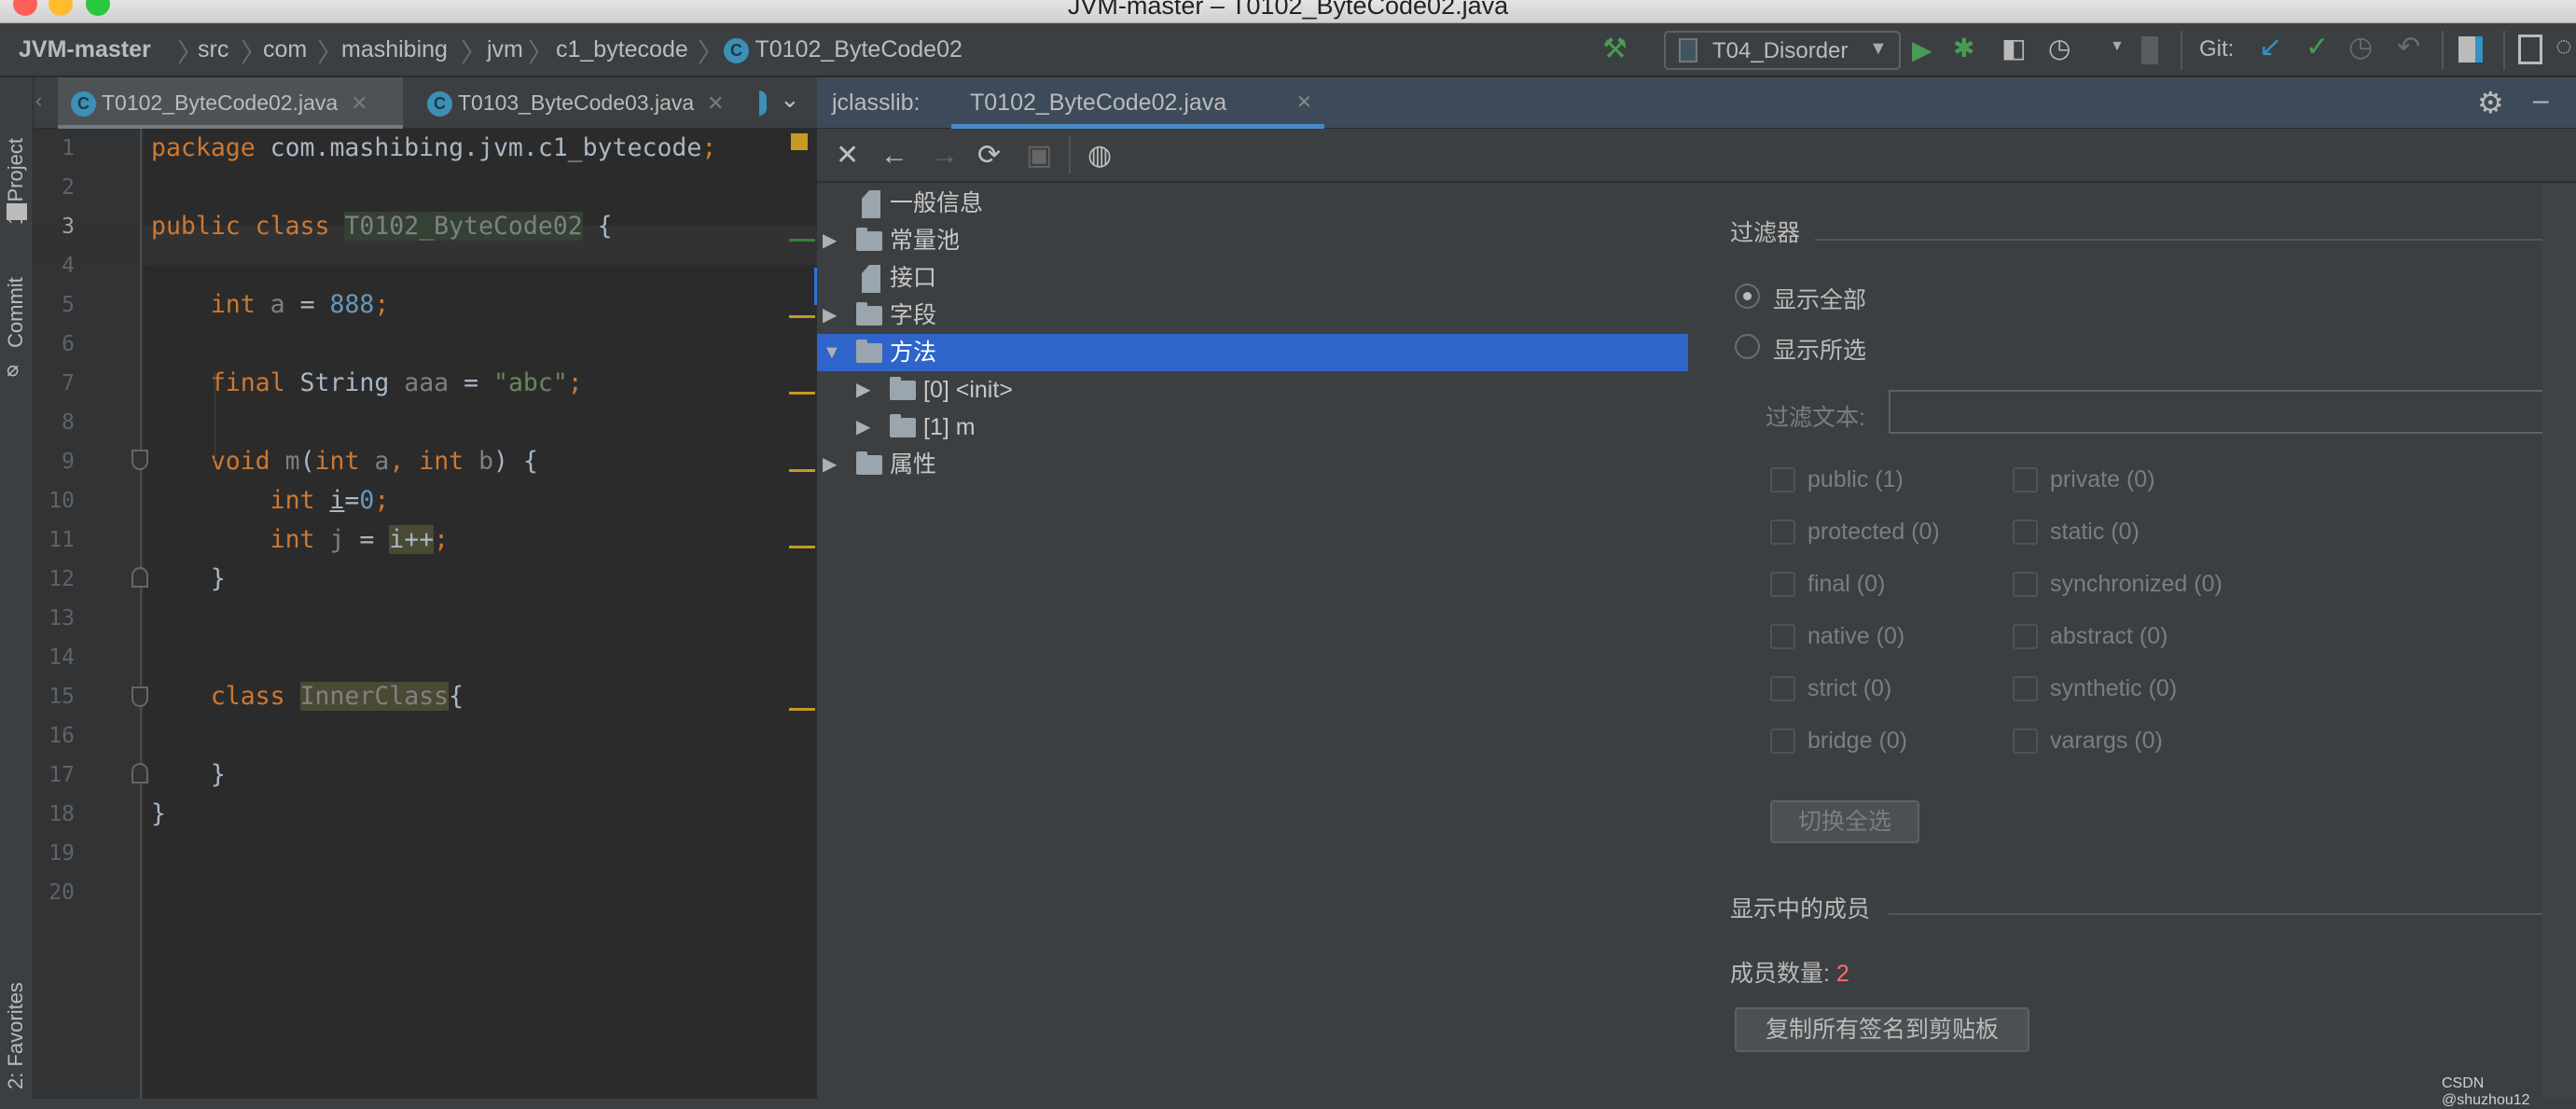 This screenshot has height=1109, width=2576. Describe the element at coordinates (2559, 642) in the screenshot. I see `scrollbar` at that location.